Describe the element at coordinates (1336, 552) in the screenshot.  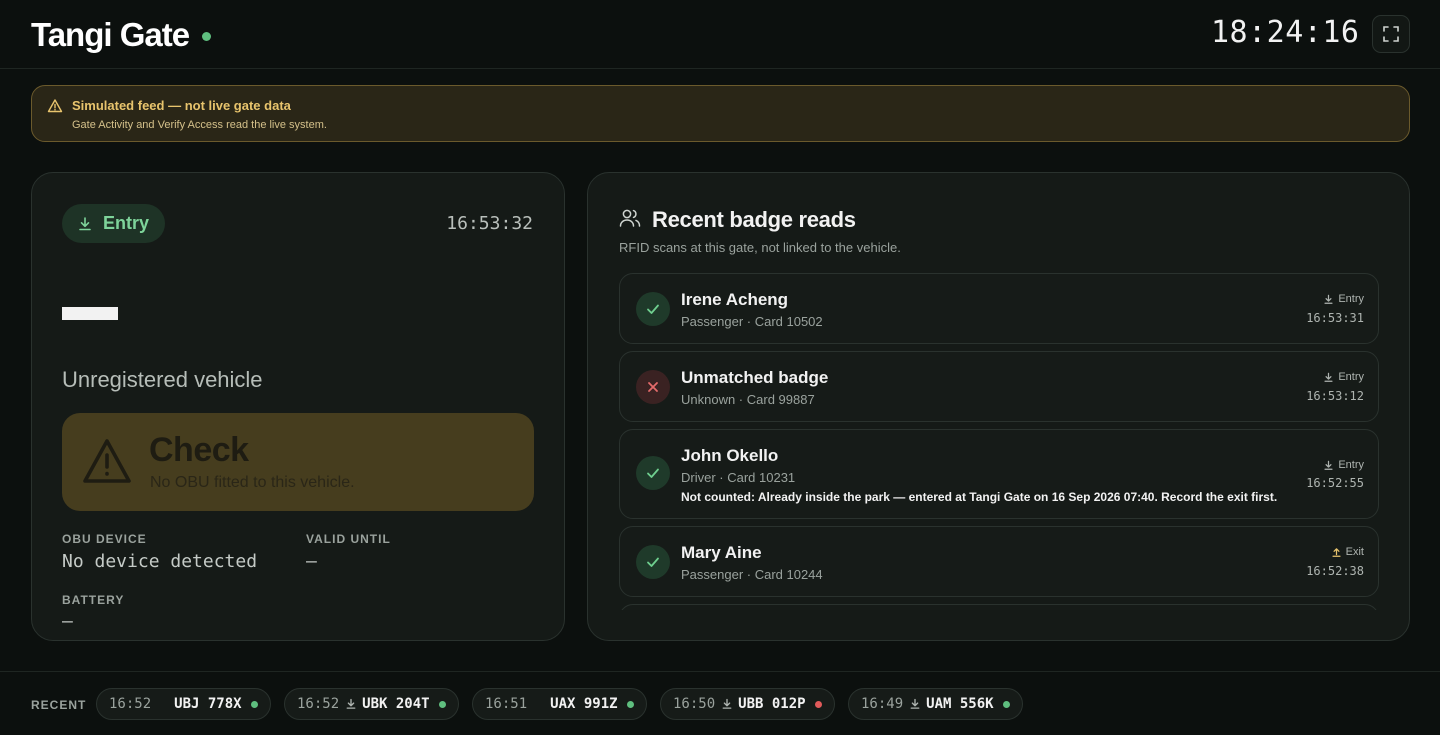
I see `exit-icon` at that location.